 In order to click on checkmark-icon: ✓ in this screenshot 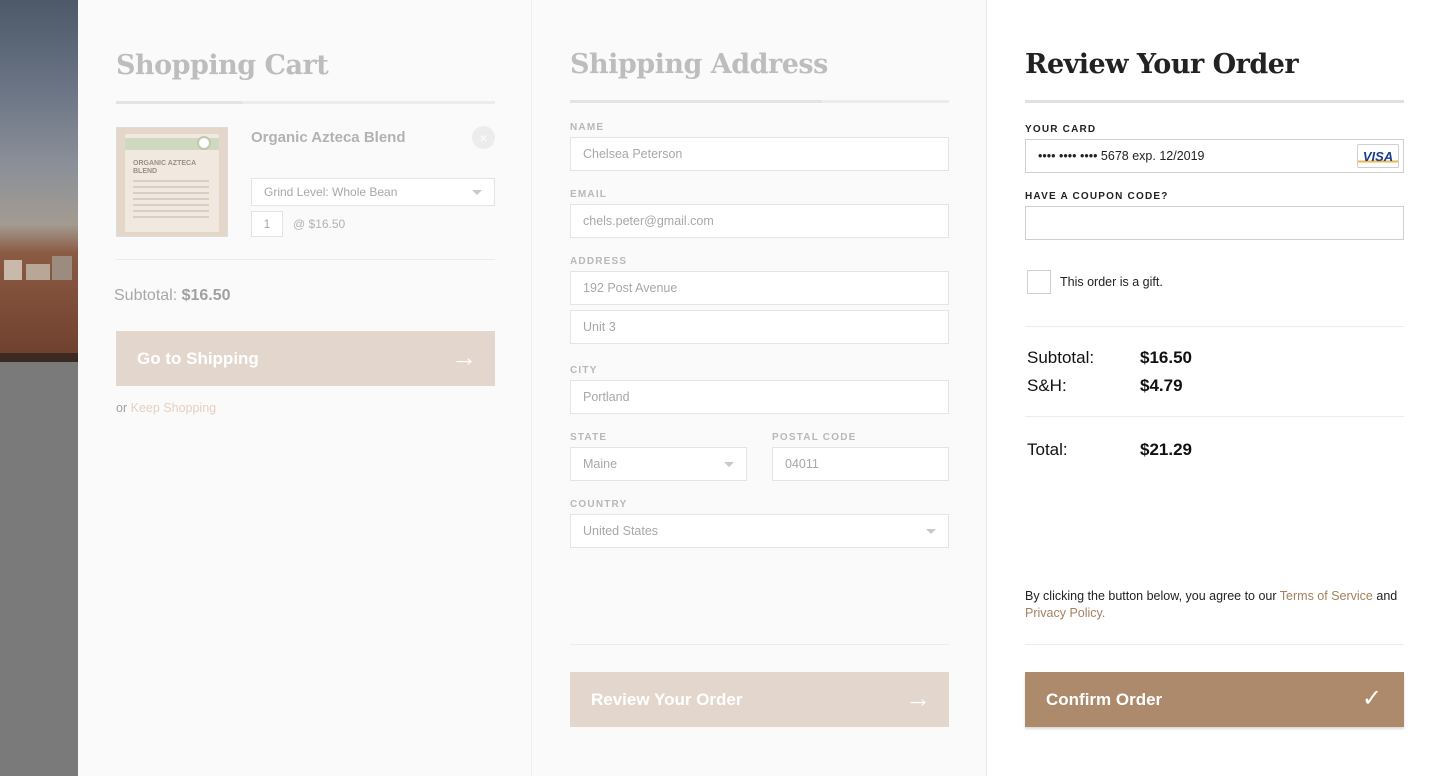, I will do `click(1371, 698)`.